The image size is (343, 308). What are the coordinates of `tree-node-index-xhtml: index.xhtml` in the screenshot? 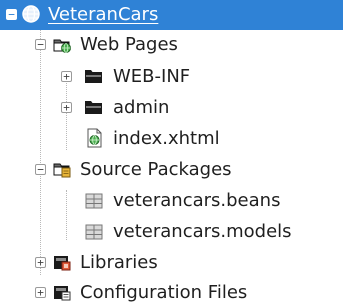 It's located at (171, 139).